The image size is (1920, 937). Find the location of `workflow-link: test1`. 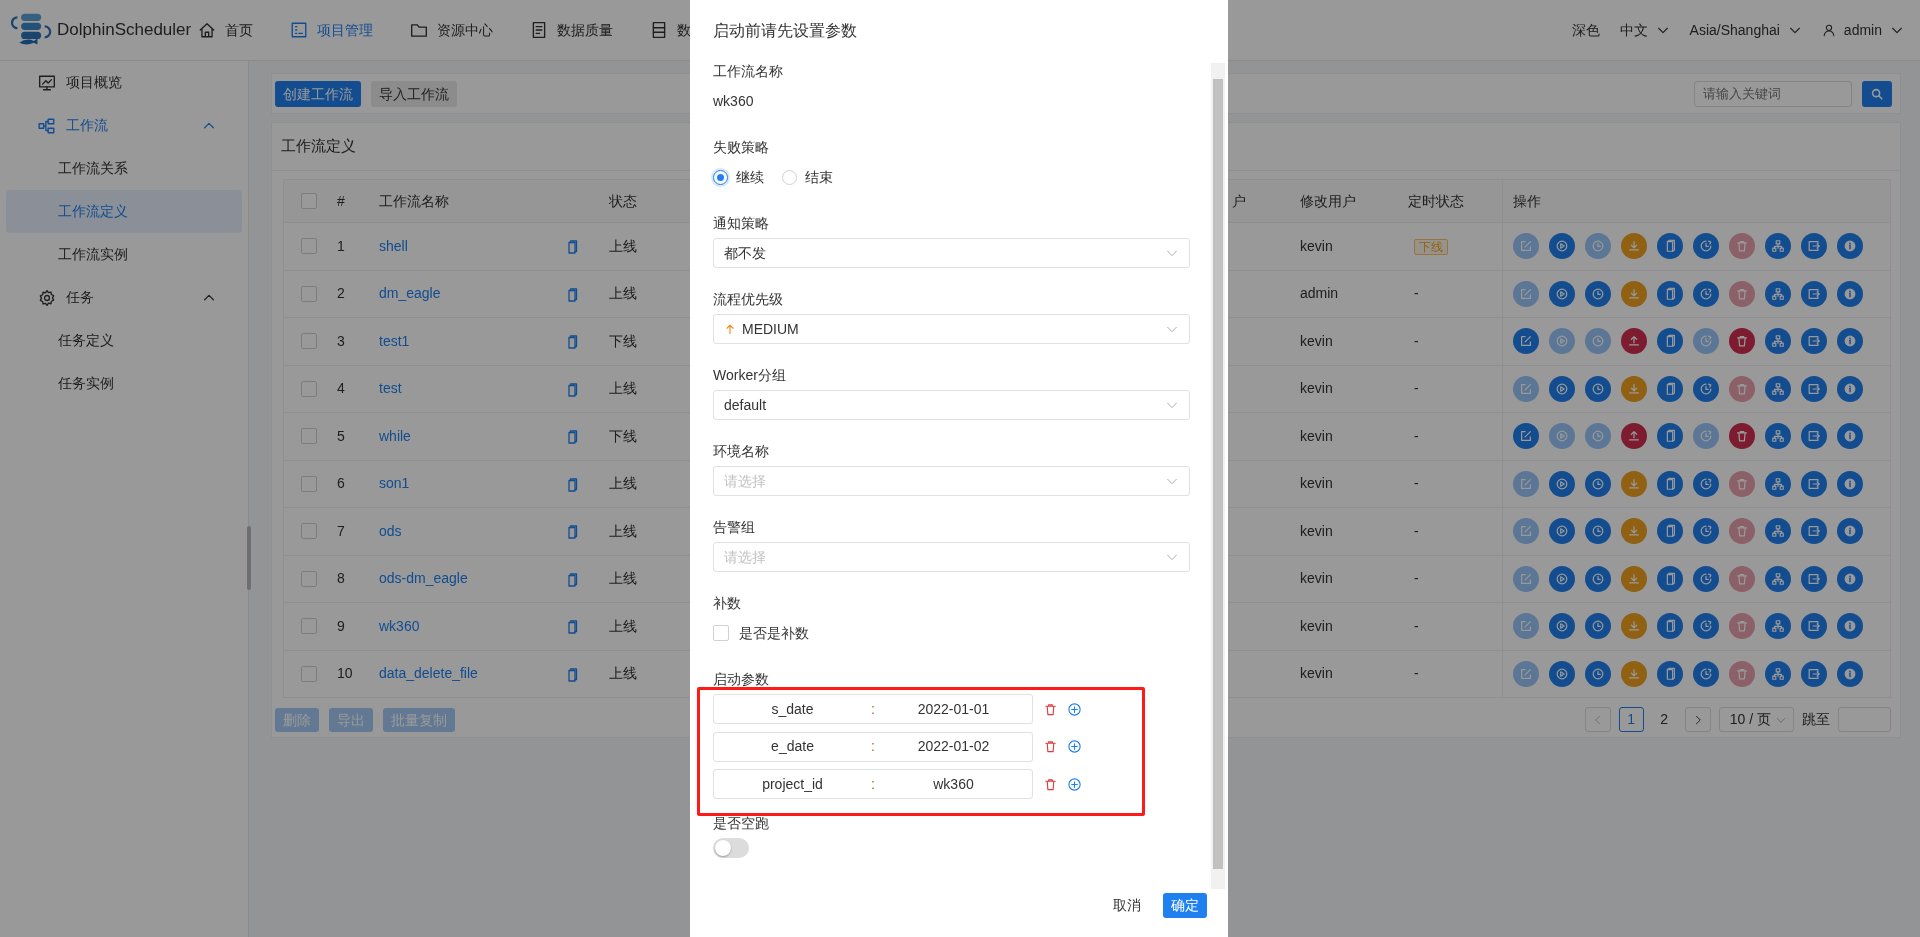

workflow-link: test1 is located at coordinates (394, 340).